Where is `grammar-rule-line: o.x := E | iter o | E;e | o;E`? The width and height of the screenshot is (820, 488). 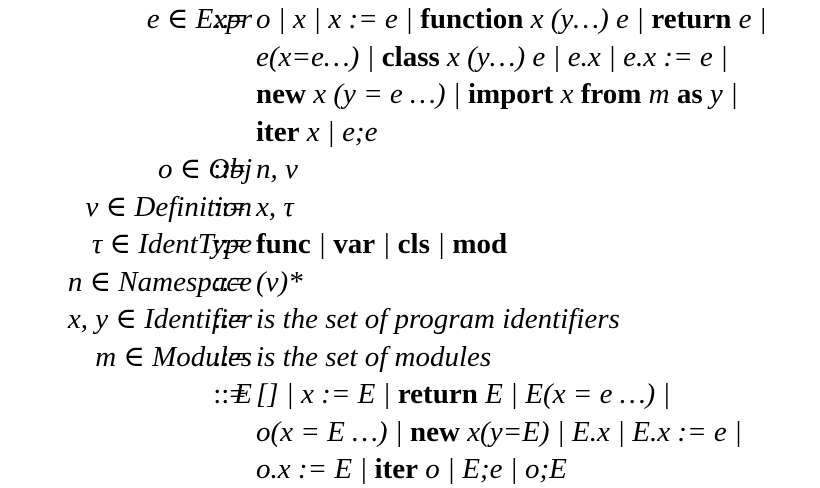 grammar-rule-line: o.x := E | iter o | E;e | o;E is located at coordinates (410, 469).